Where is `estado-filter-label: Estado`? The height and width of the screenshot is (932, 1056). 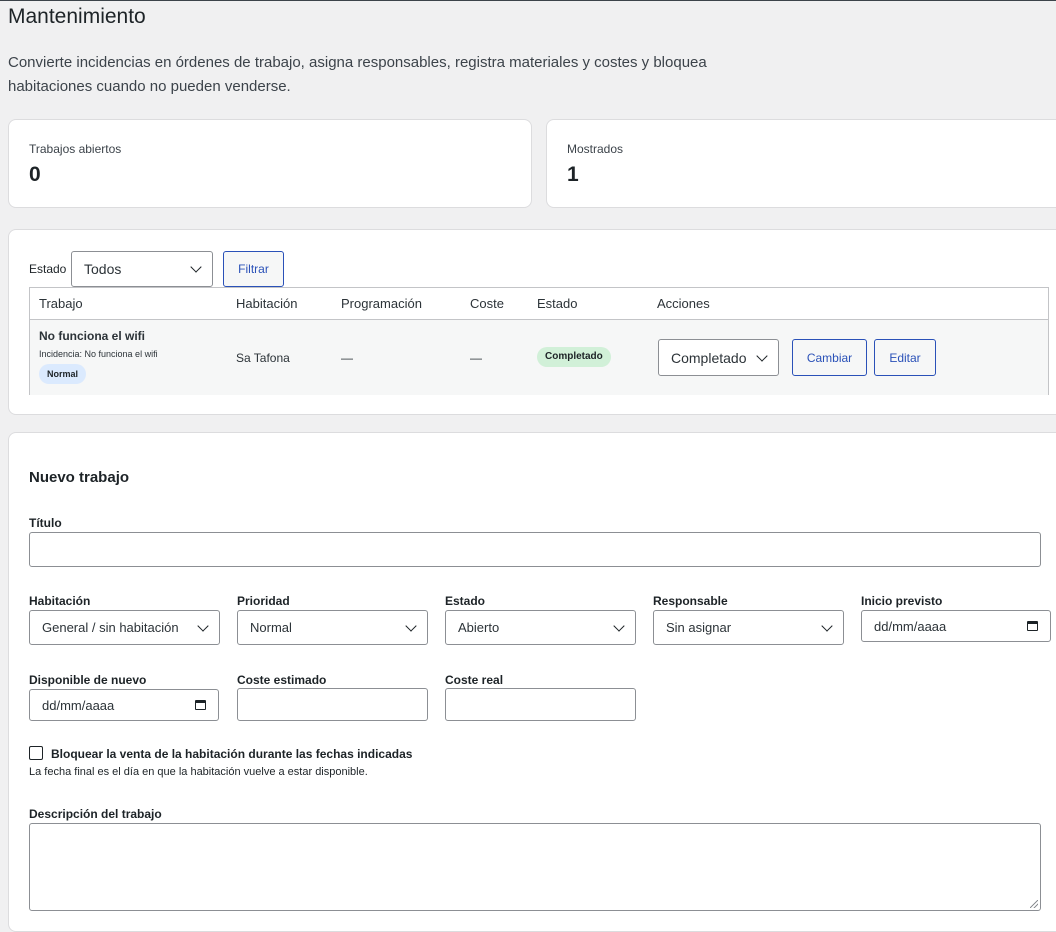 estado-filter-label: Estado is located at coordinates (48, 269).